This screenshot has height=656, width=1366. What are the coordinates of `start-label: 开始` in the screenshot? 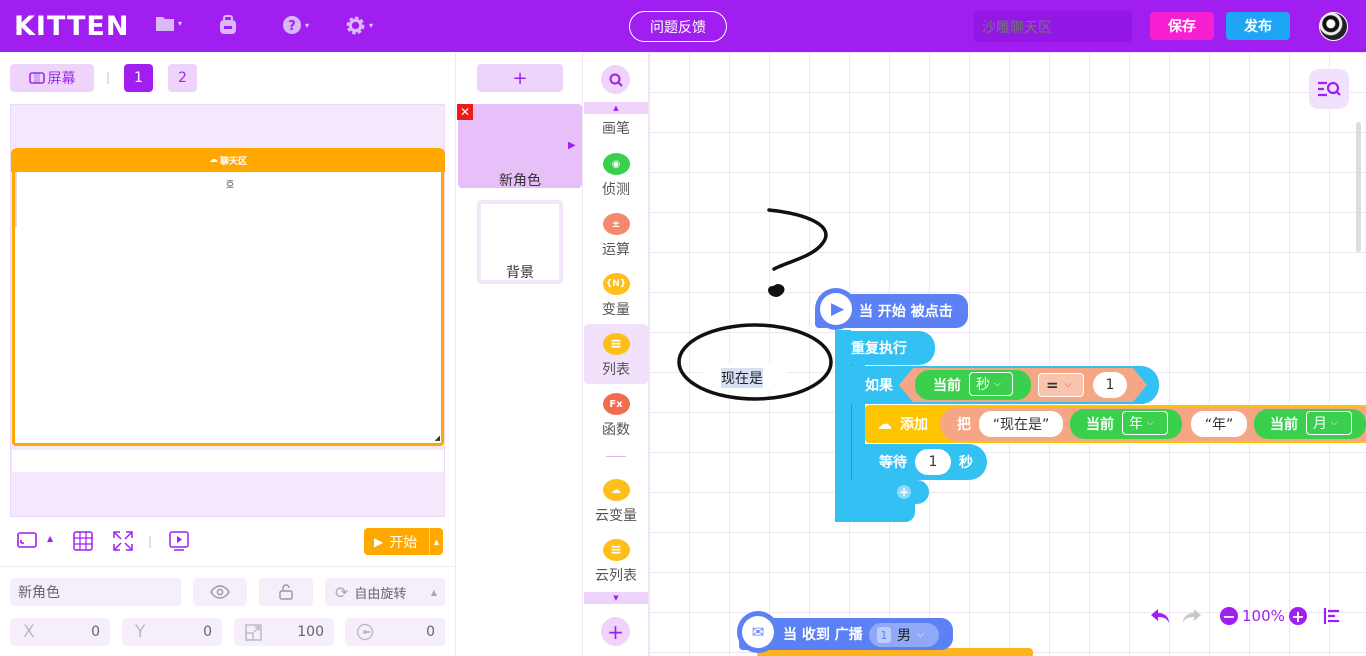 It's located at (403, 542).